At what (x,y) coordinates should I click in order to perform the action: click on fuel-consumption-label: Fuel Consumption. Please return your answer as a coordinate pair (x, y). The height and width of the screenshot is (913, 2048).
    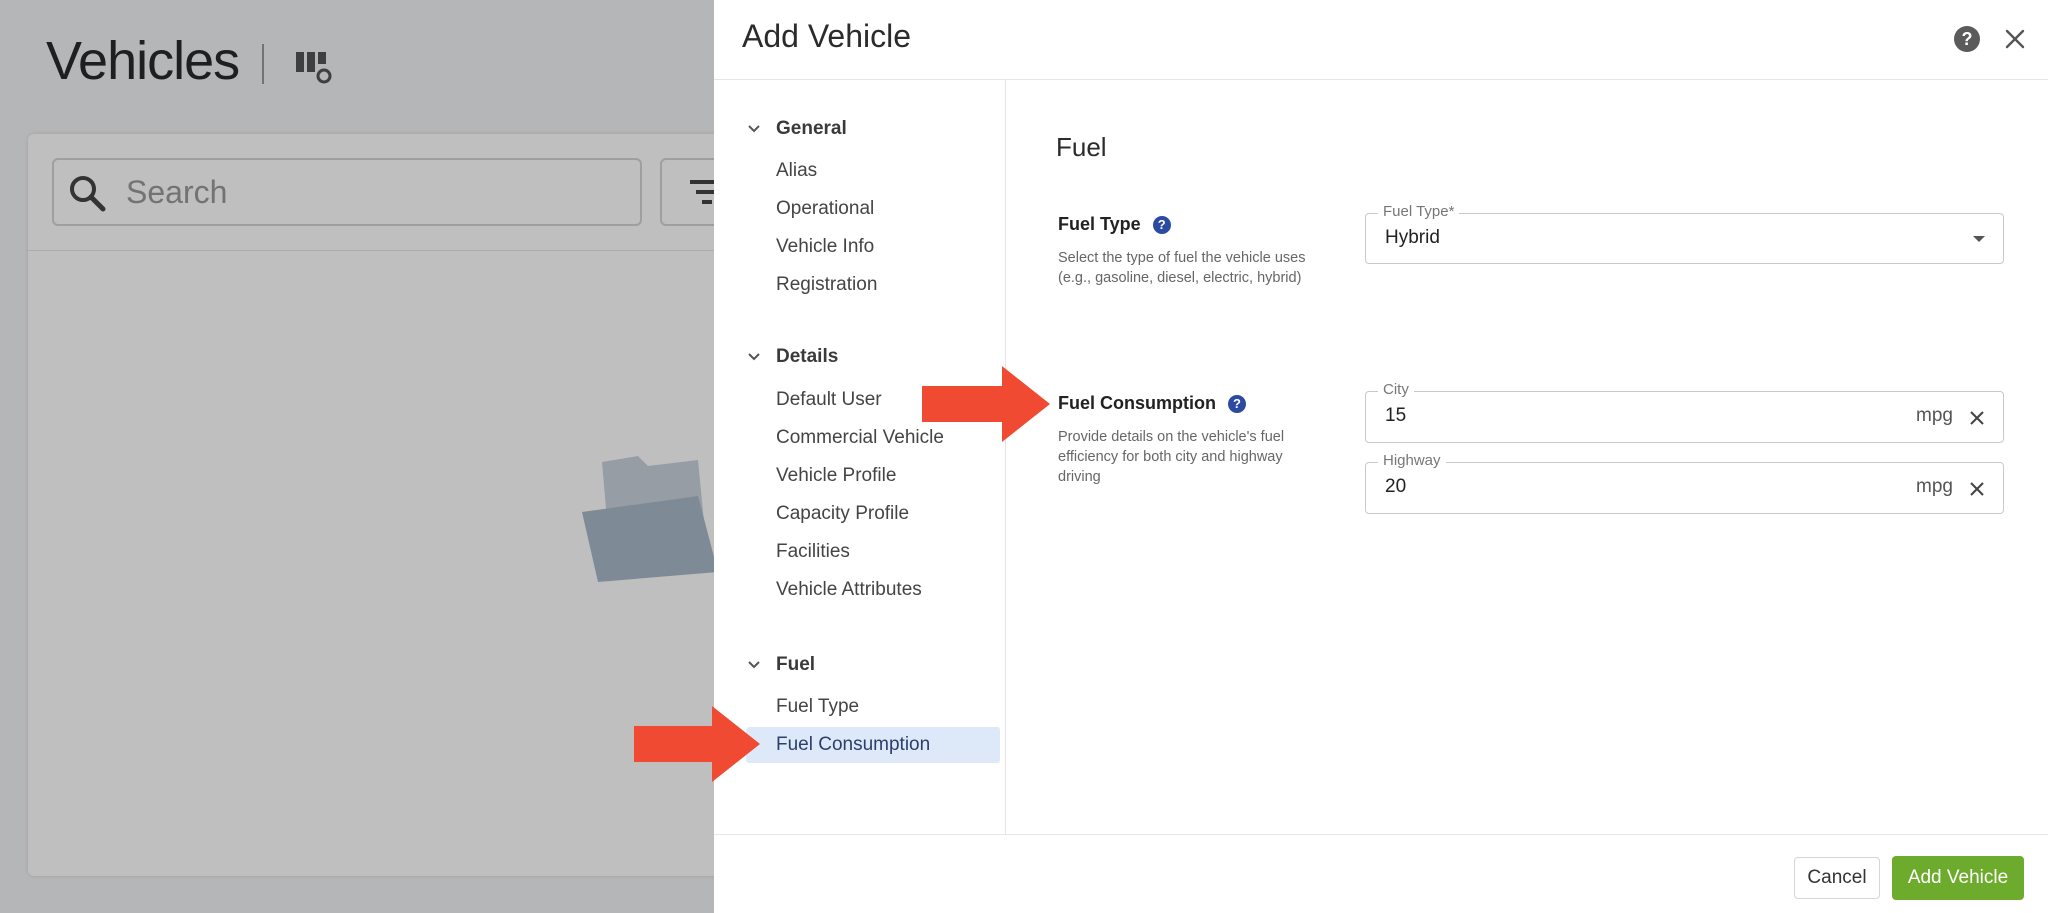
    Looking at the image, I should click on (1137, 403).